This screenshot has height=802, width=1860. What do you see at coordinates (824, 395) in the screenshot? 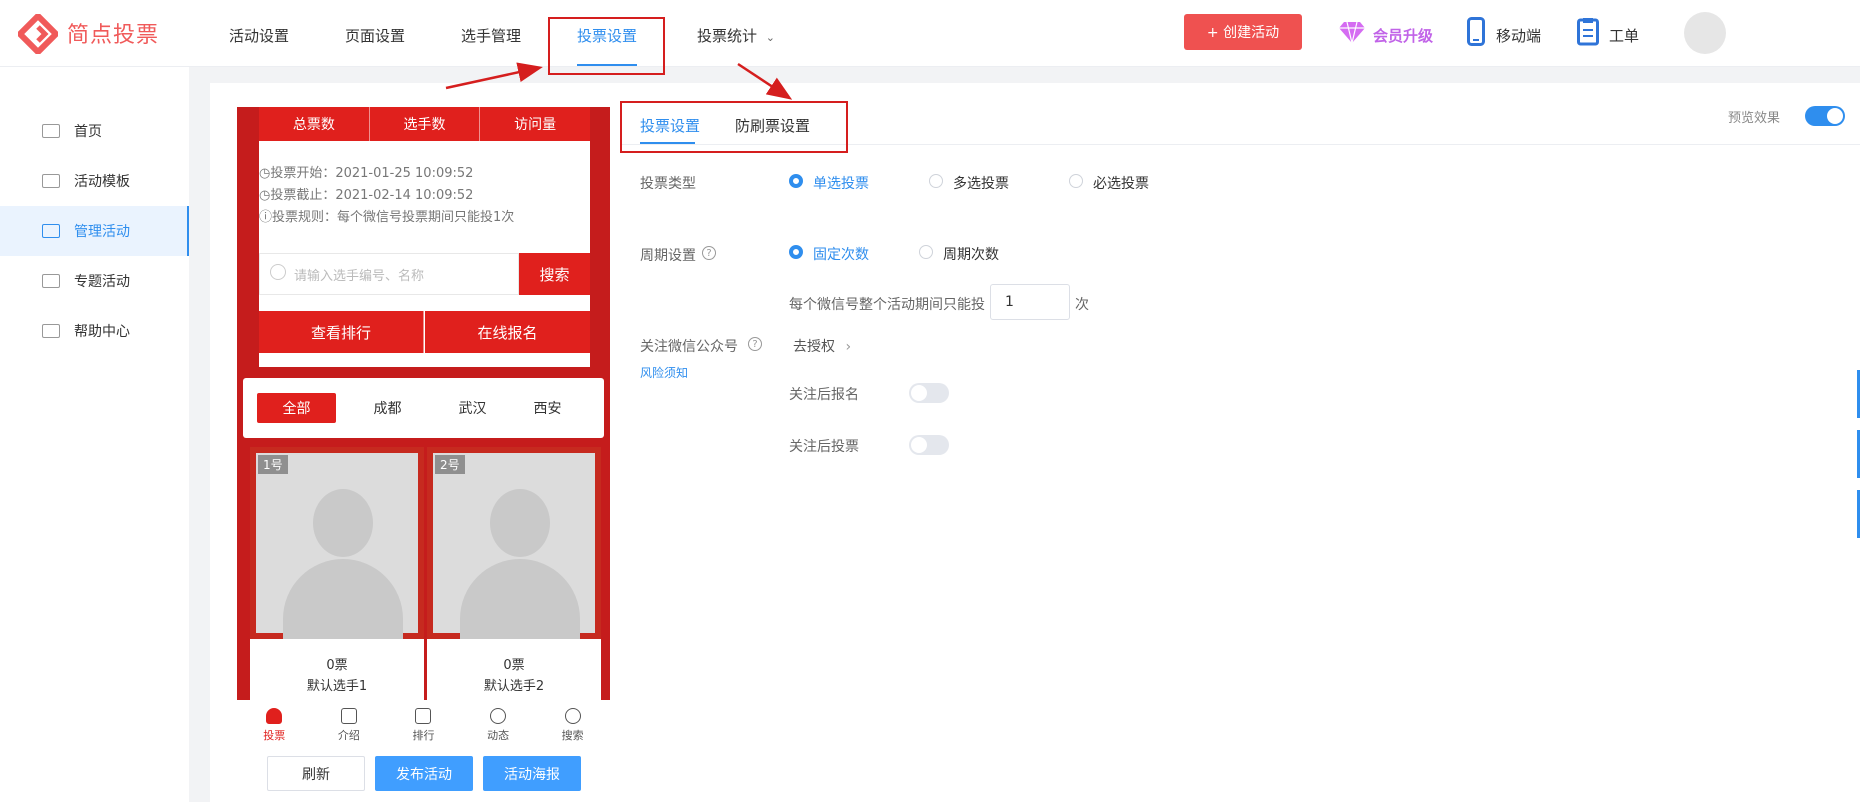
I see `follow-signup-label: 关注后报名` at bounding box center [824, 395].